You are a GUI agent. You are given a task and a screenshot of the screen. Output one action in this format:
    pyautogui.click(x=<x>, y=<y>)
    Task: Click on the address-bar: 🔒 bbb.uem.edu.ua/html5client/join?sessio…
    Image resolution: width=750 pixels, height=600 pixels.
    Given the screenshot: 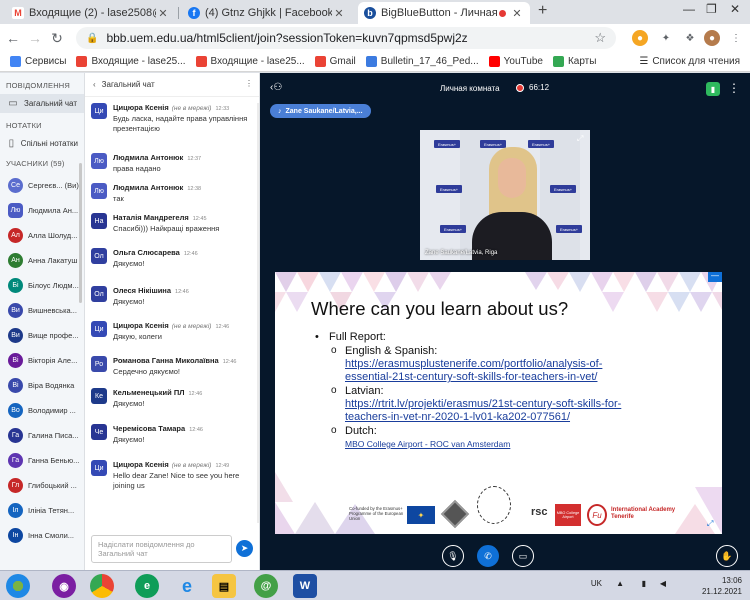 What is the action you would take?
    pyautogui.click(x=346, y=38)
    